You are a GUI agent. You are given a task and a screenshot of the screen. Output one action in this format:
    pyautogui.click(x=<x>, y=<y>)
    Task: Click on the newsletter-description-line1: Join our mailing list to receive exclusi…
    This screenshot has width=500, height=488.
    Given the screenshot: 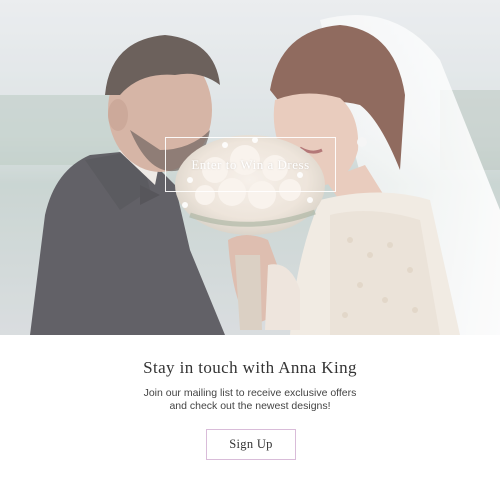 What is the action you would take?
    pyautogui.click(x=250, y=393)
    